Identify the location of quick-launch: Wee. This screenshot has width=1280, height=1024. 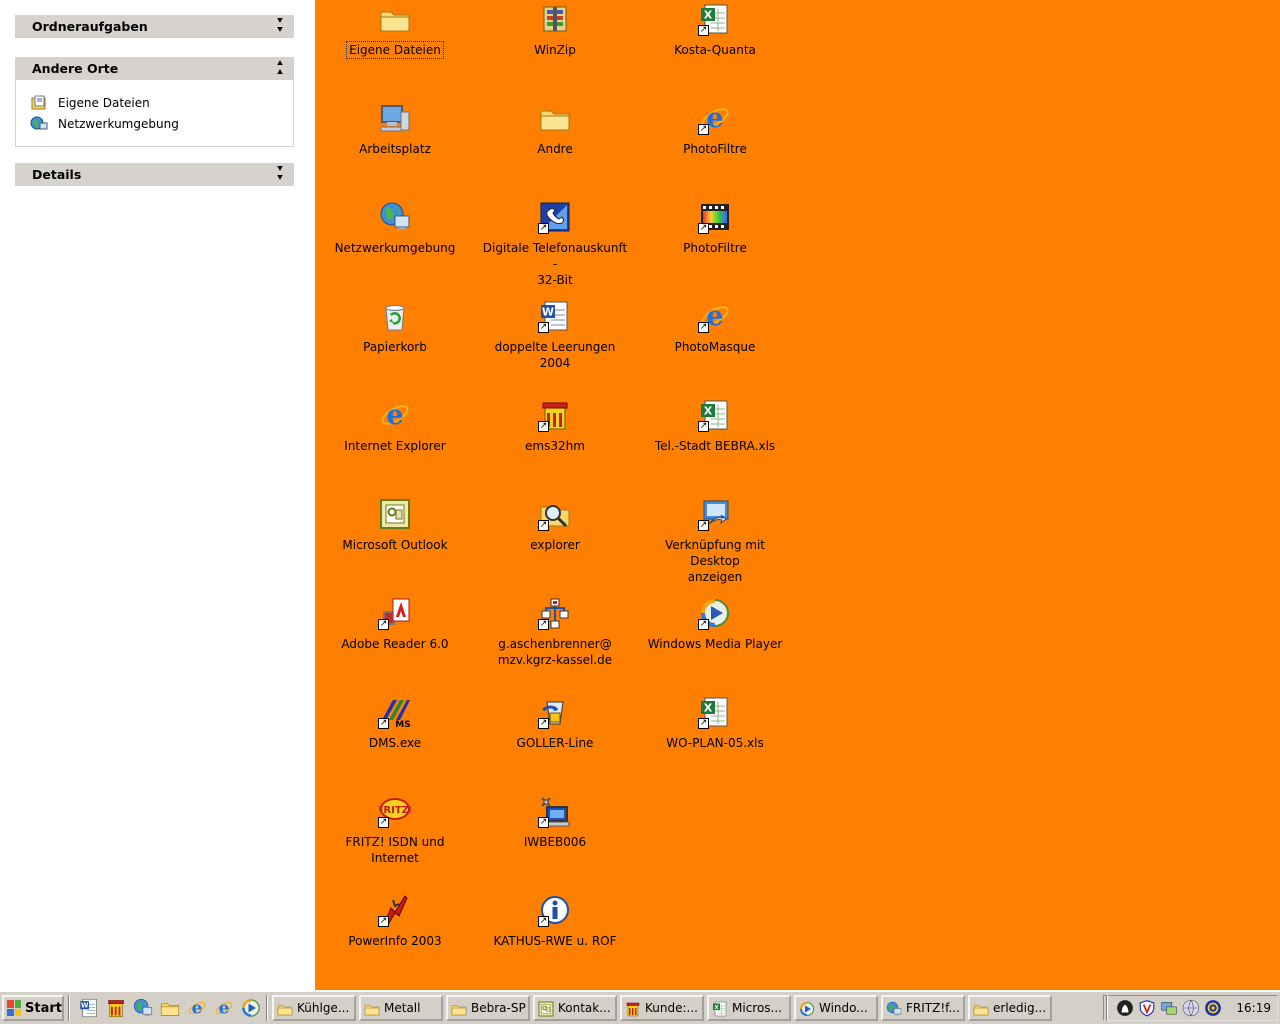
(170, 1008).